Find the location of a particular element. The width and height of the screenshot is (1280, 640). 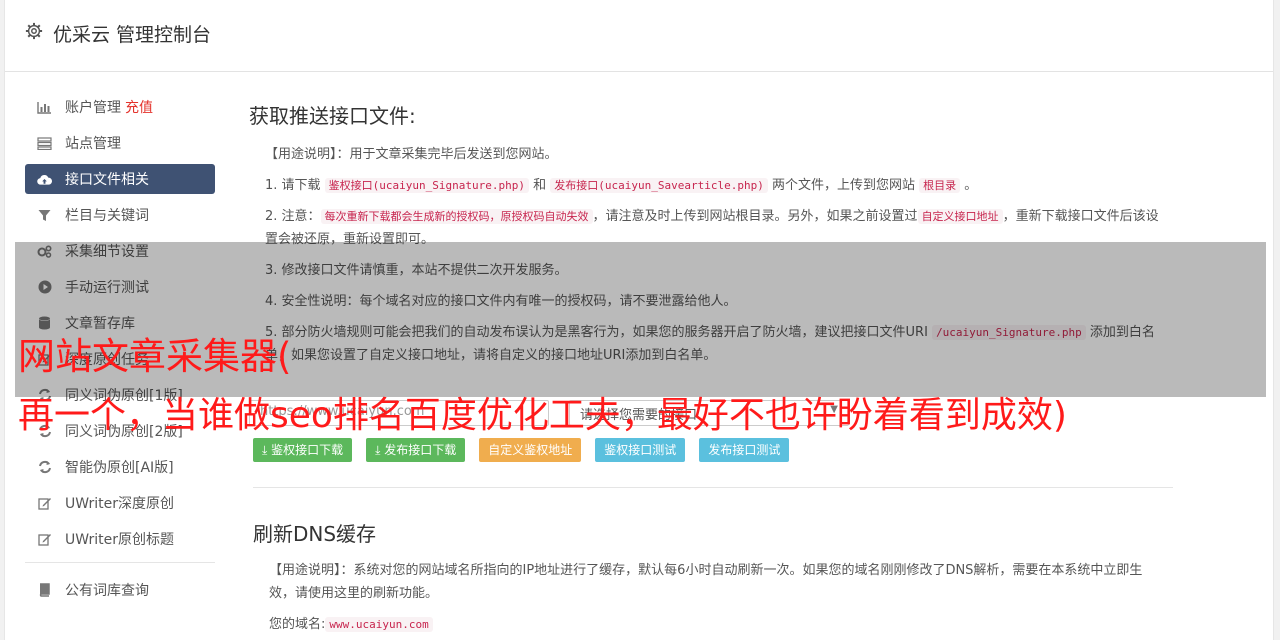

sidebar-item-label: UWriter原创标题 is located at coordinates (119, 540).